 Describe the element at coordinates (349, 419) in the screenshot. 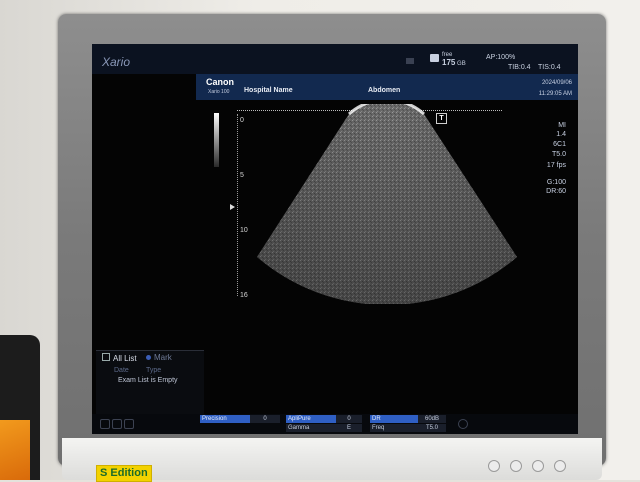

I see `aplipure-value: 0` at that location.